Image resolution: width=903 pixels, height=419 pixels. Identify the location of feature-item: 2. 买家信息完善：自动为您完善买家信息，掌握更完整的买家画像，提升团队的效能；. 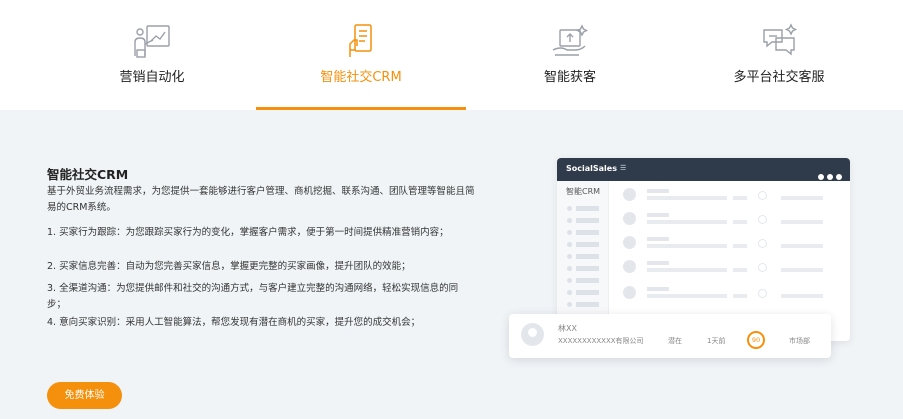
(229, 266).